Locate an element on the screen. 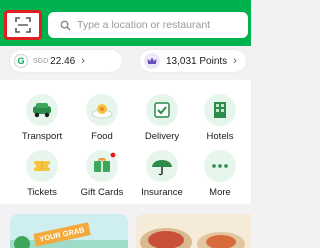 Image resolution: width=320 pixels, height=248 pixels. search-placeholder: Type a location or restaurant is located at coordinates (144, 25).